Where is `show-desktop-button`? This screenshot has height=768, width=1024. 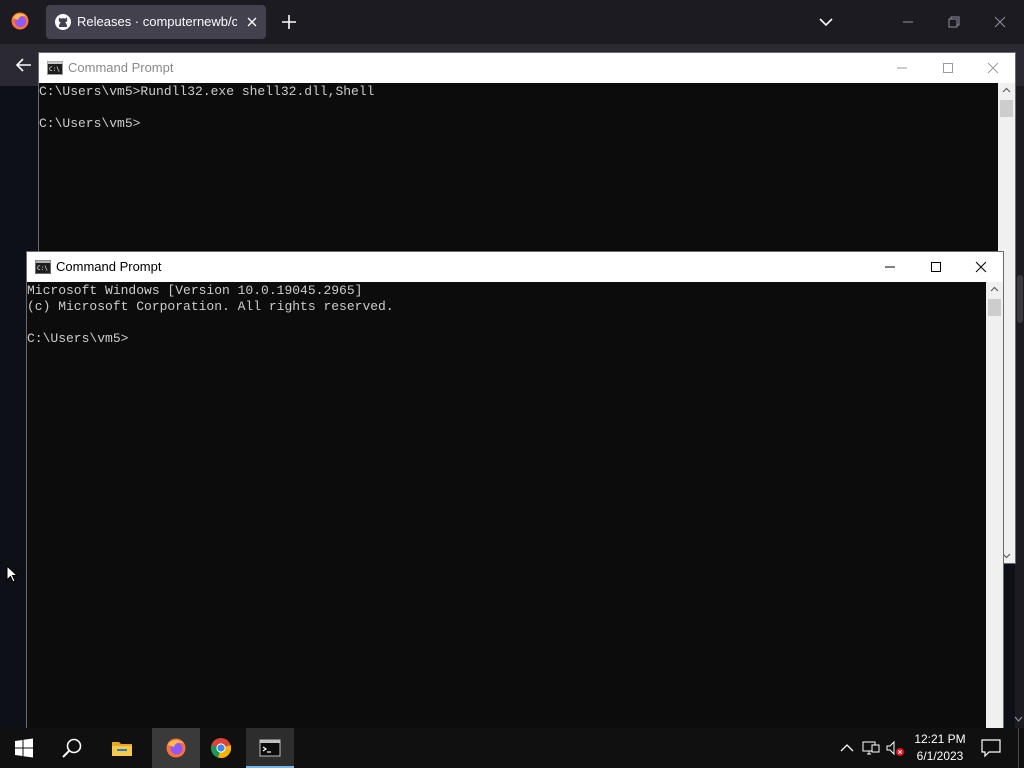 show-desktop-button is located at coordinates (1021, 748).